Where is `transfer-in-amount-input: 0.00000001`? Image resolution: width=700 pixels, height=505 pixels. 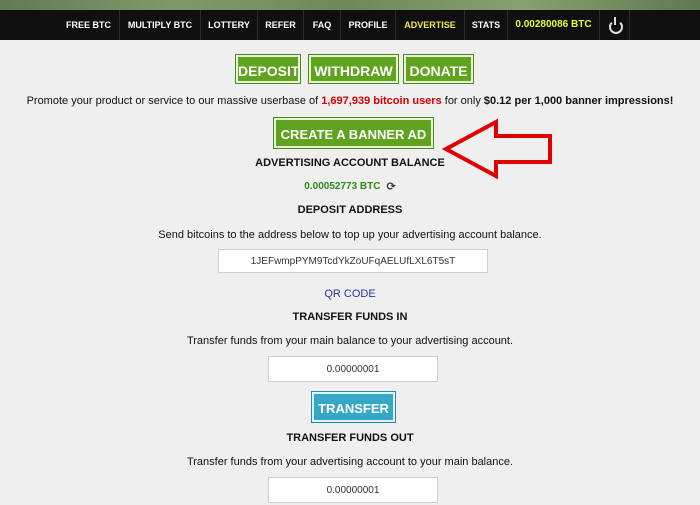 transfer-in-amount-input: 0.00000001 is located at coordinates (353, 369).